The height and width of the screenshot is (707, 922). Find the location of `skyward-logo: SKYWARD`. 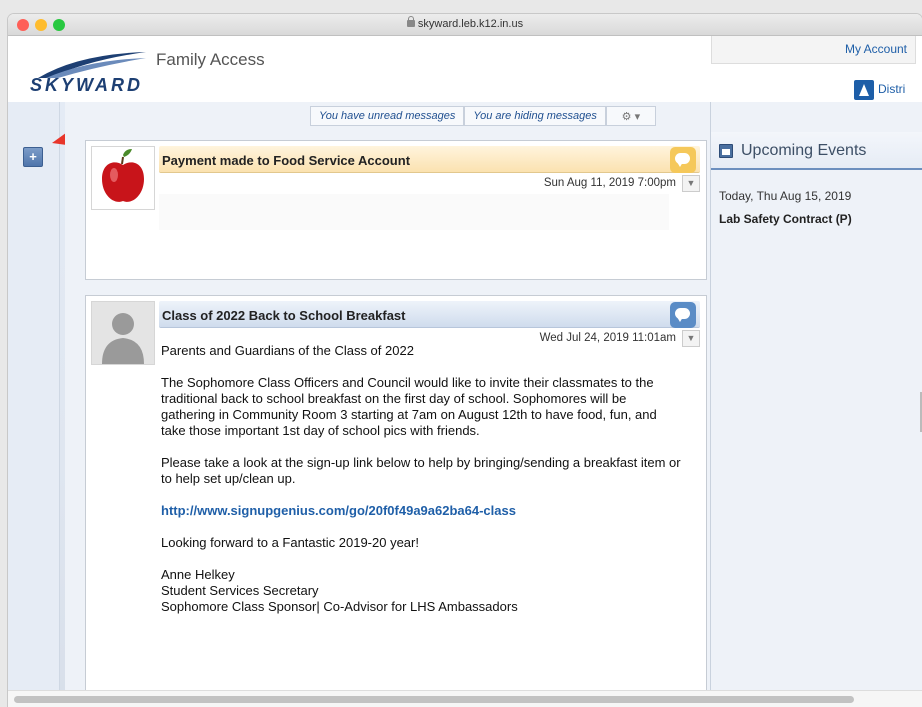

skyward-logo: SKYWARD is located at coordinates (88, 73).